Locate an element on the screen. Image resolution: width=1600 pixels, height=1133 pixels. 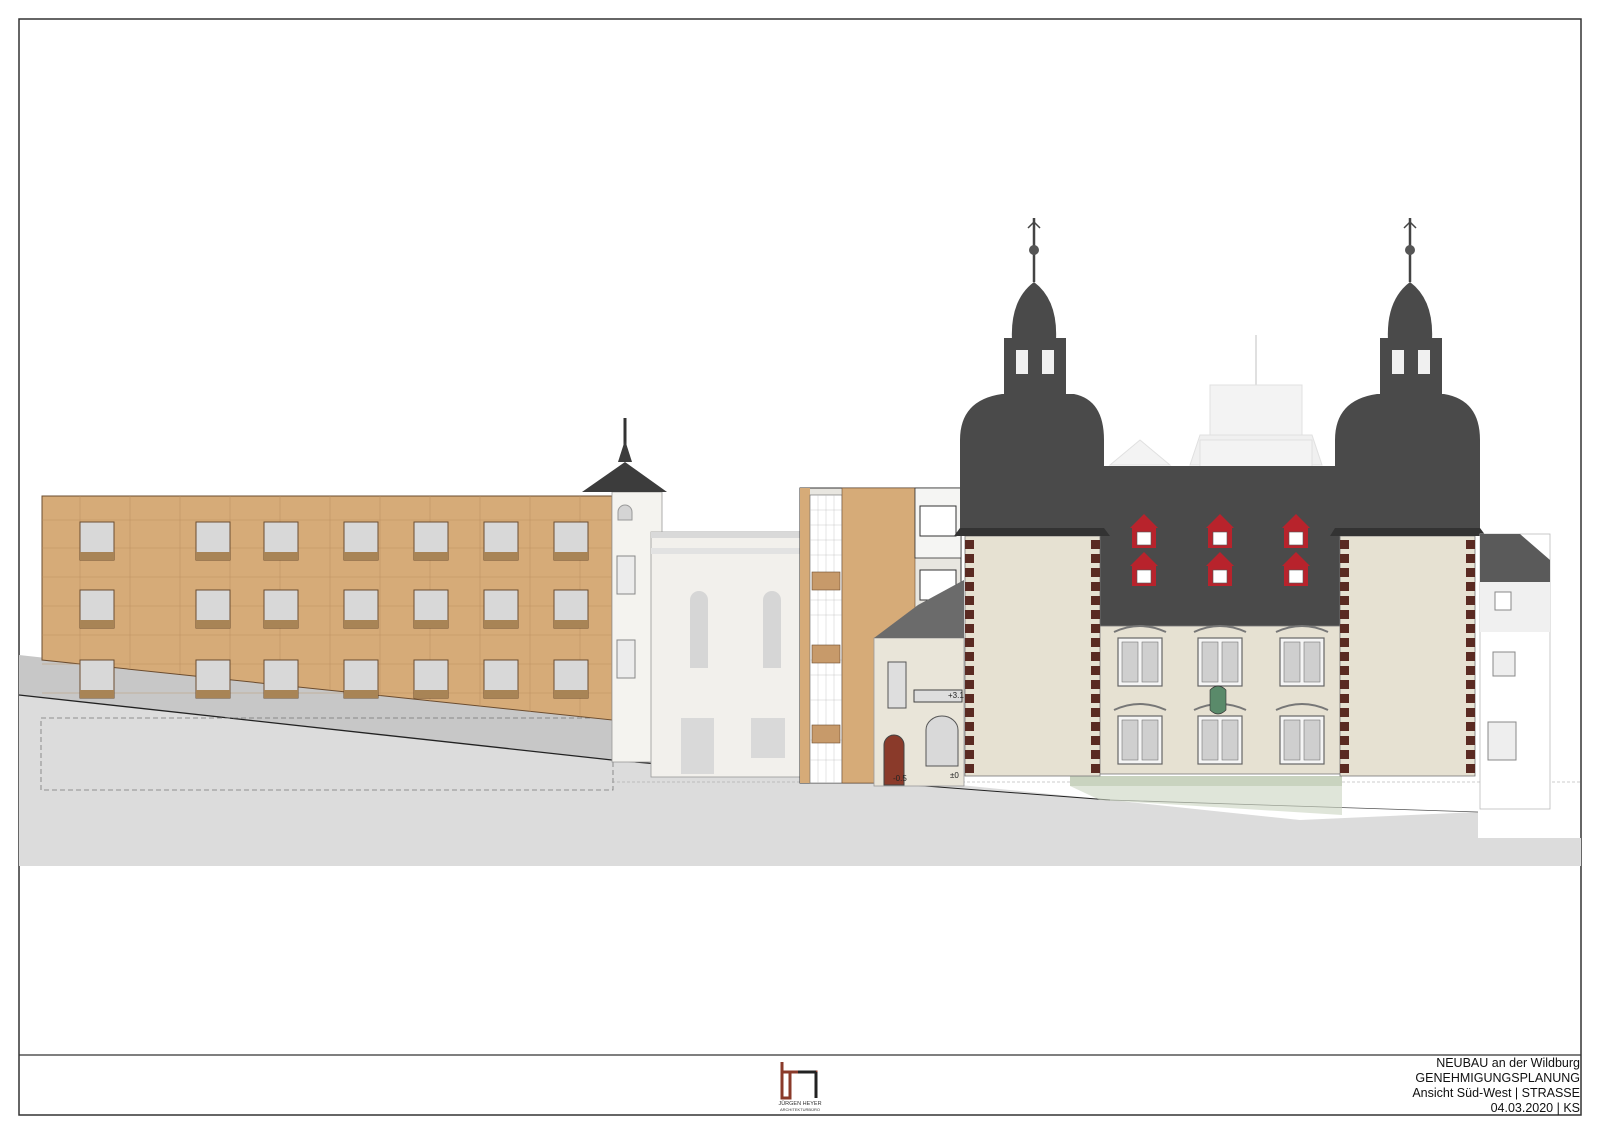
project-title: NEUBAU an der Wildburg is located at coordinates (1508, 1063).